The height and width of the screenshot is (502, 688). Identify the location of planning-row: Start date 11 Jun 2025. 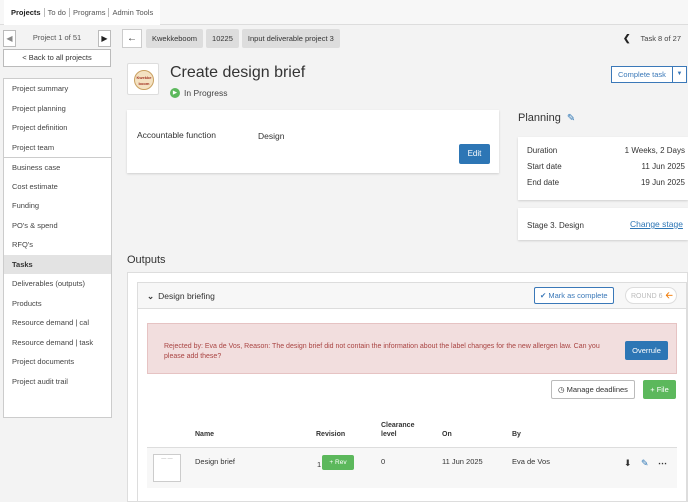
(606, 166).